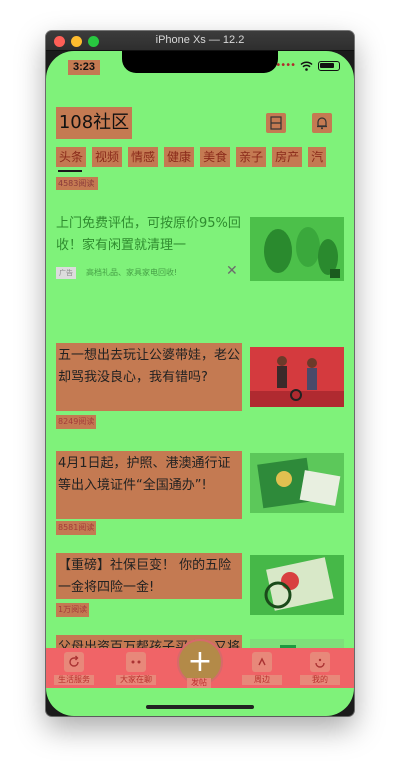 This screenshot has height=777, width=400. I want to click on wifi-icon, so click(306, 66).